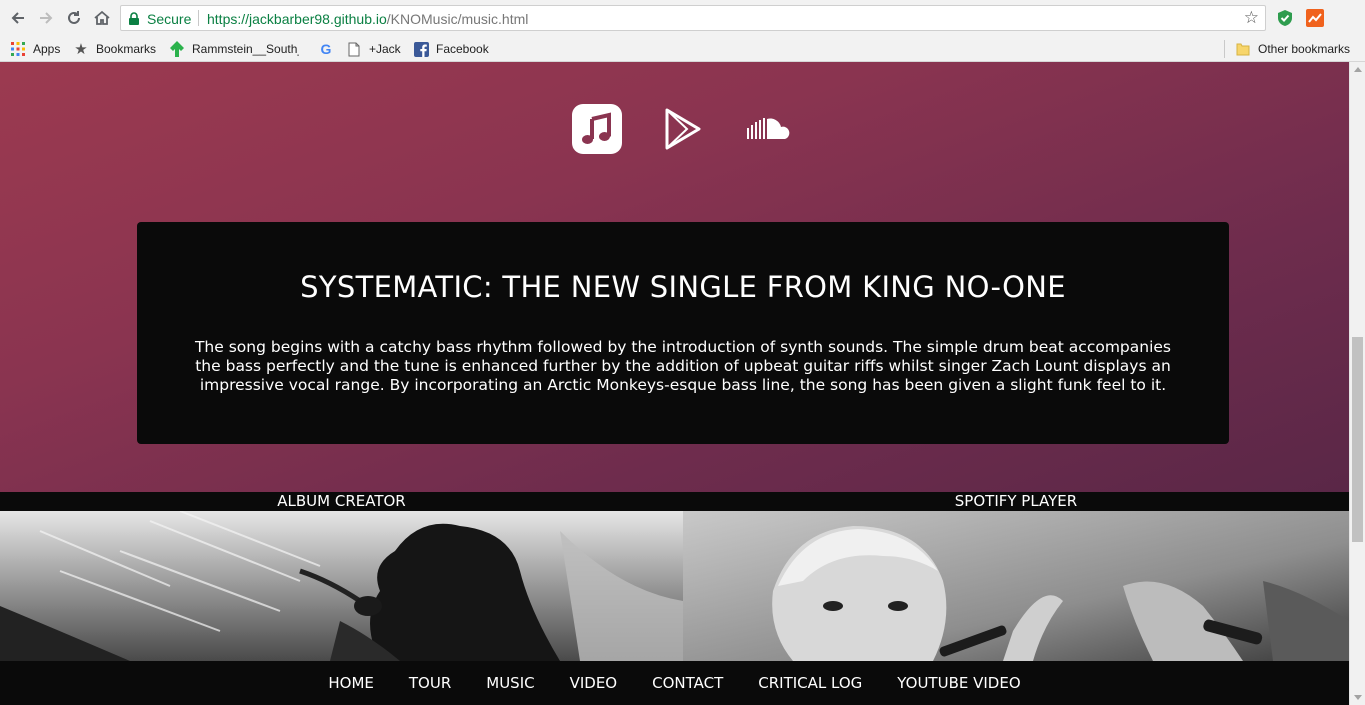 The height and width of the screenshot is (705, 1365). What do you see at coordinates (810, 683) in the screenshot?
I see `nav-critical-log: CRITICAL LOG` at bounding box center [810, 683].